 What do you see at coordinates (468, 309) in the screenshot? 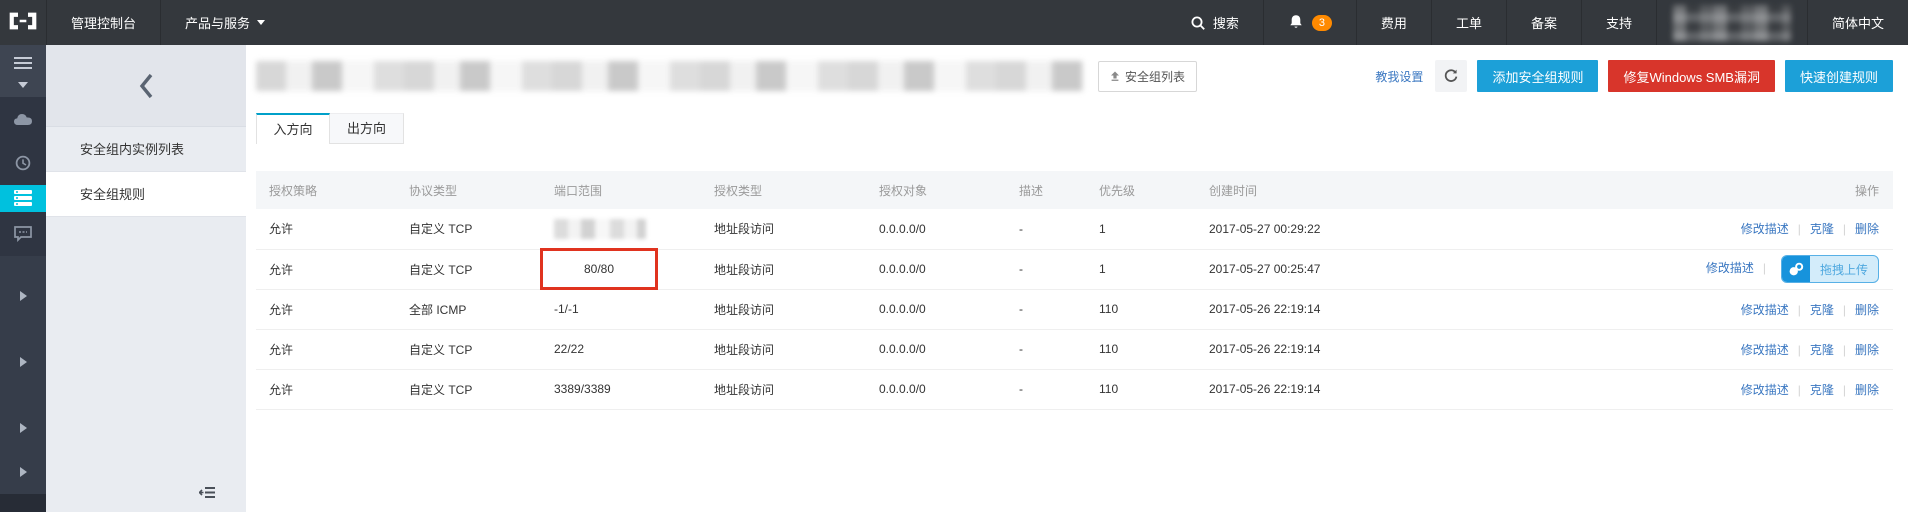
I see `cell-protocol: 全部 ICMP` at bounding box center [468, 309].